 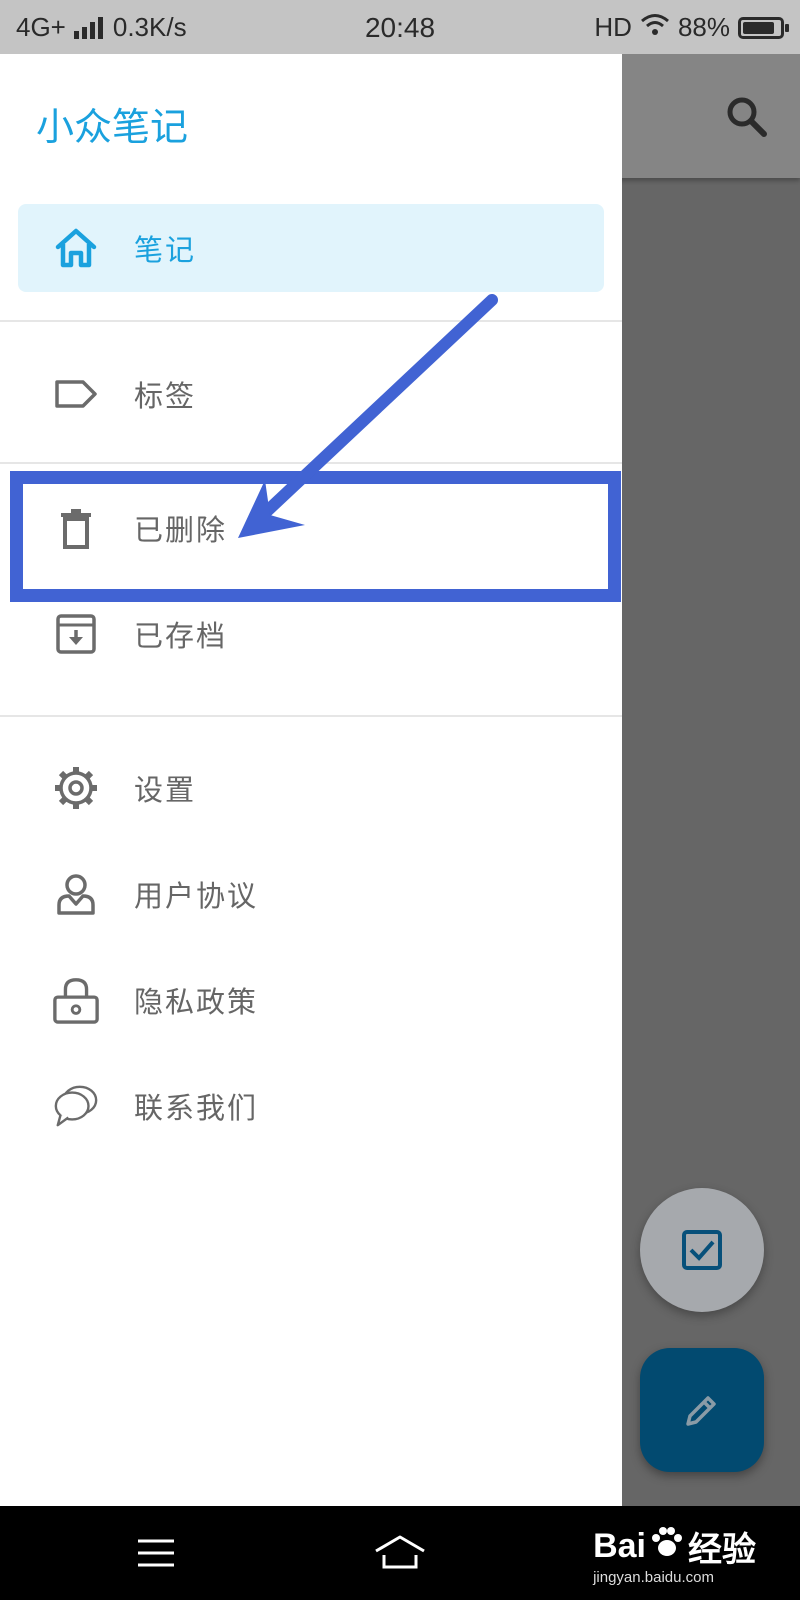 What do you see at coordinates (619, 1546) in the screenshot?
I see `watermark-brand: Bai` at bounding box center [619, 1546].